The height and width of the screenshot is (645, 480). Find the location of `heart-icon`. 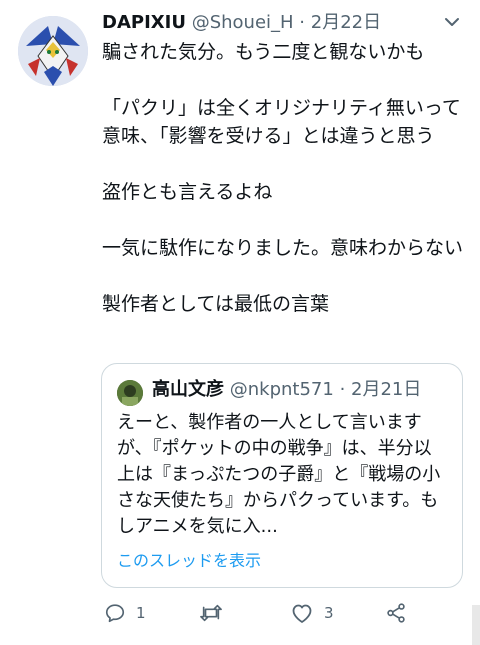

heart-icon is located at coordinates (302, 613).